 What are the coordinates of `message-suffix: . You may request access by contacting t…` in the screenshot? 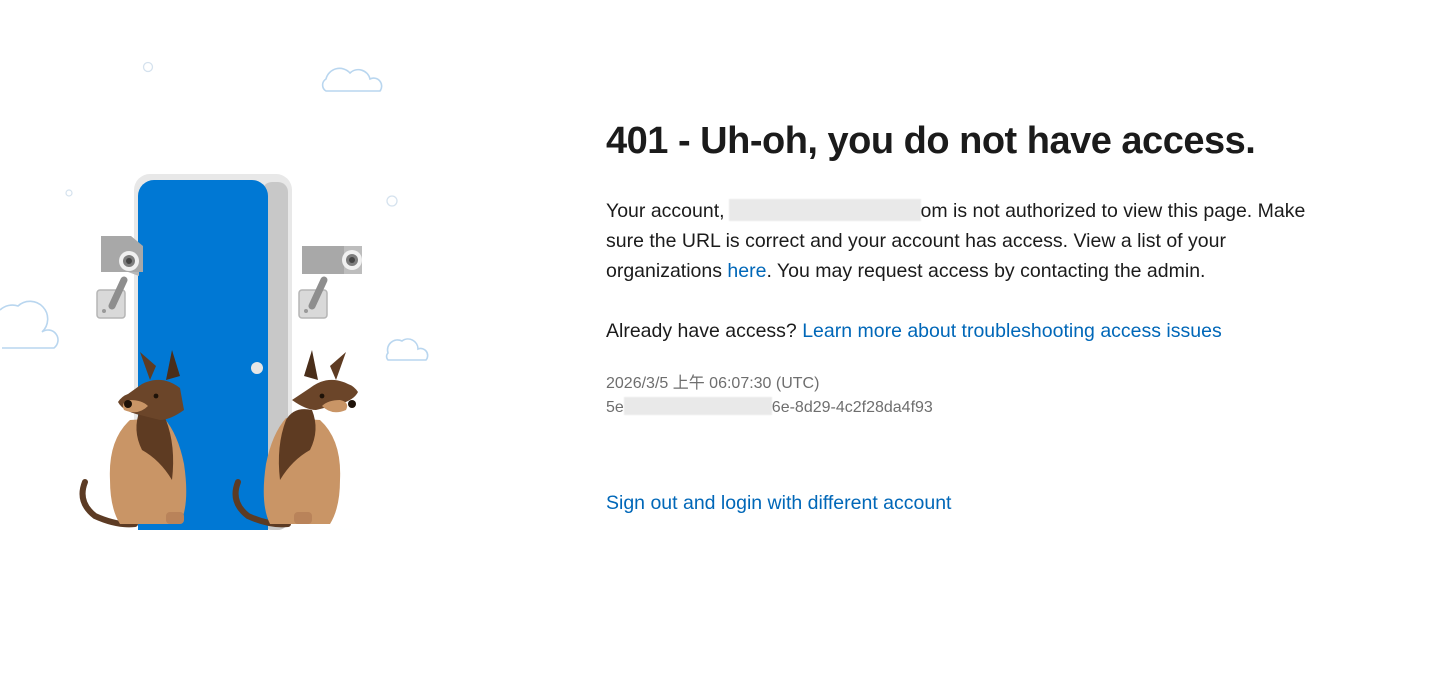 It's located at (986, 271).